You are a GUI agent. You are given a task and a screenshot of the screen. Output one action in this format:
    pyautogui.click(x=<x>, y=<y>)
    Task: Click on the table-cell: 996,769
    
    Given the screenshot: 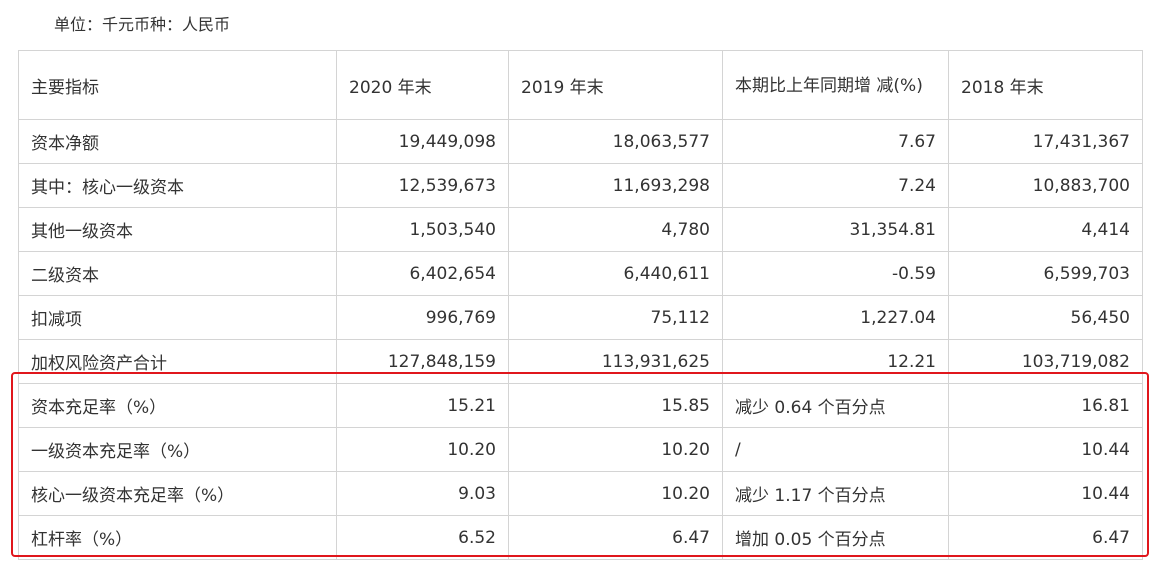 What is the action you would take?
    pyautogui.click(x=422, y=317)
    